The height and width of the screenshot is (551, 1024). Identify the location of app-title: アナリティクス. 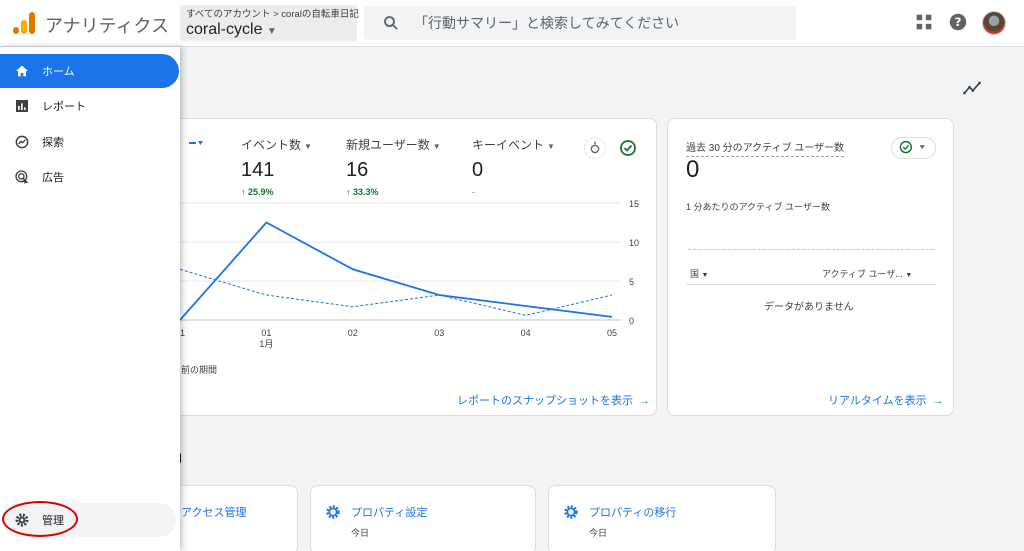
(107, 26).